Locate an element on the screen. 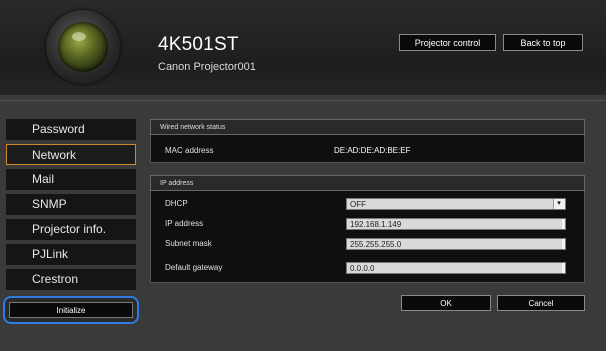 The width and height of the screenshot is (615, 351). chevron-down-icon: ▾ is located at coordinates (558, 204).